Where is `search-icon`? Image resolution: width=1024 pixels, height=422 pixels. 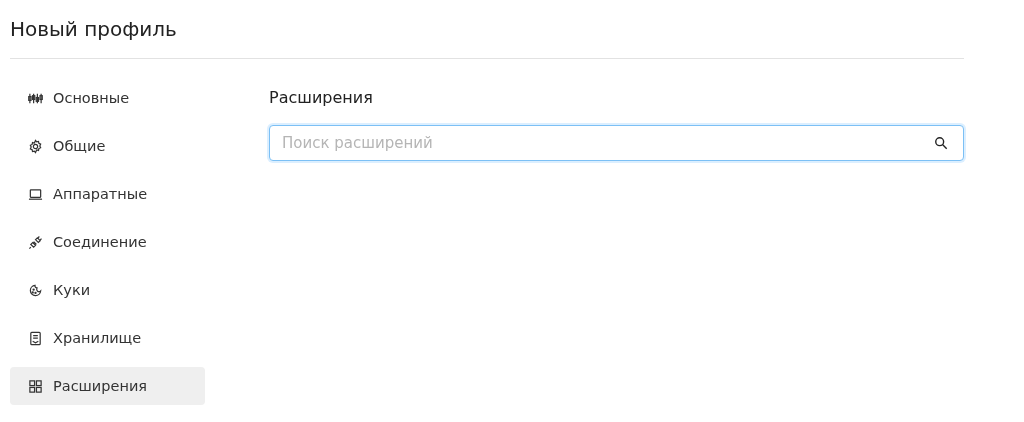 search-icon is located at coordinates (941, 143).